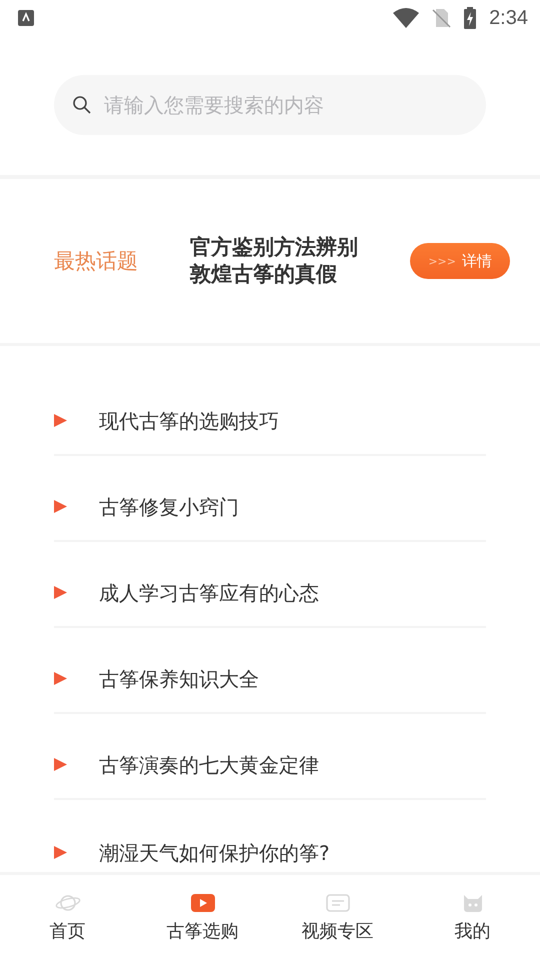 The height and width of the screenshot is (960, 540). Describe the element at coordinates (472, 917) in the screenshot. I see `tab-item: 我的` at that location.